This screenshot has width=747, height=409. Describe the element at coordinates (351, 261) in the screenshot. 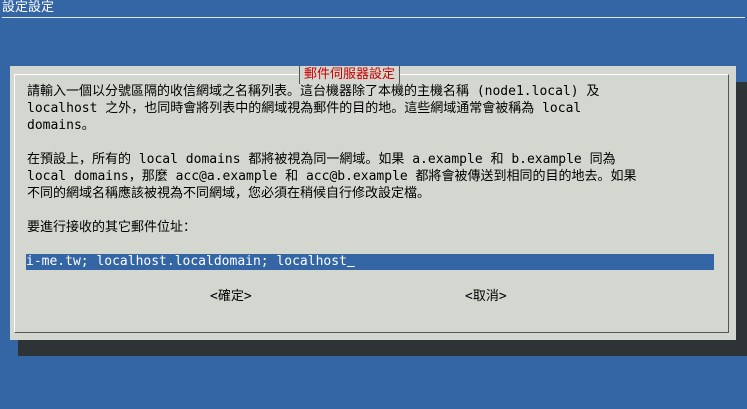

I see `text-cursor` at that location.